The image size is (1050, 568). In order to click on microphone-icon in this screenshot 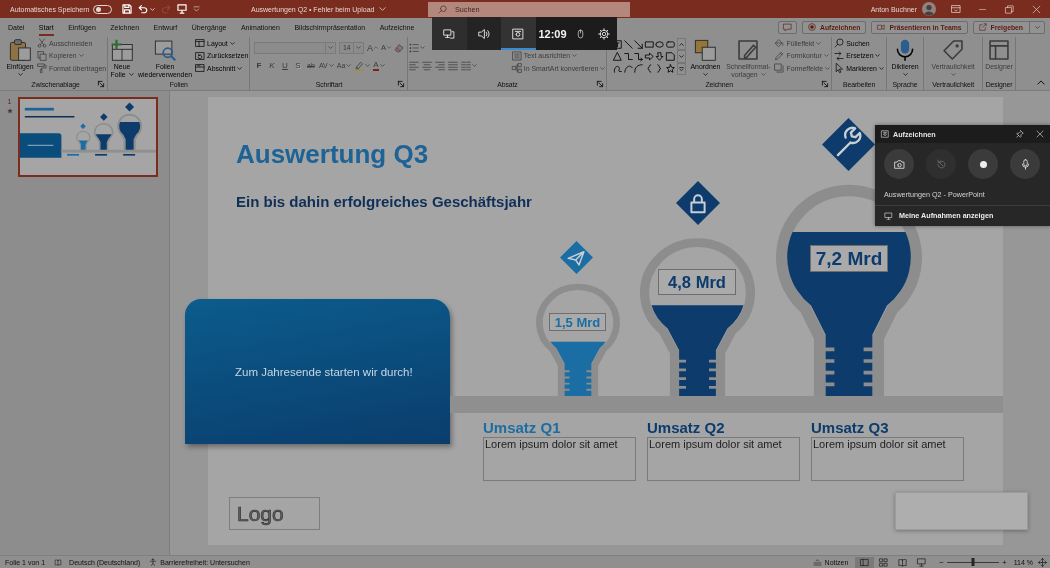, I will do `click(1025, 164)`.